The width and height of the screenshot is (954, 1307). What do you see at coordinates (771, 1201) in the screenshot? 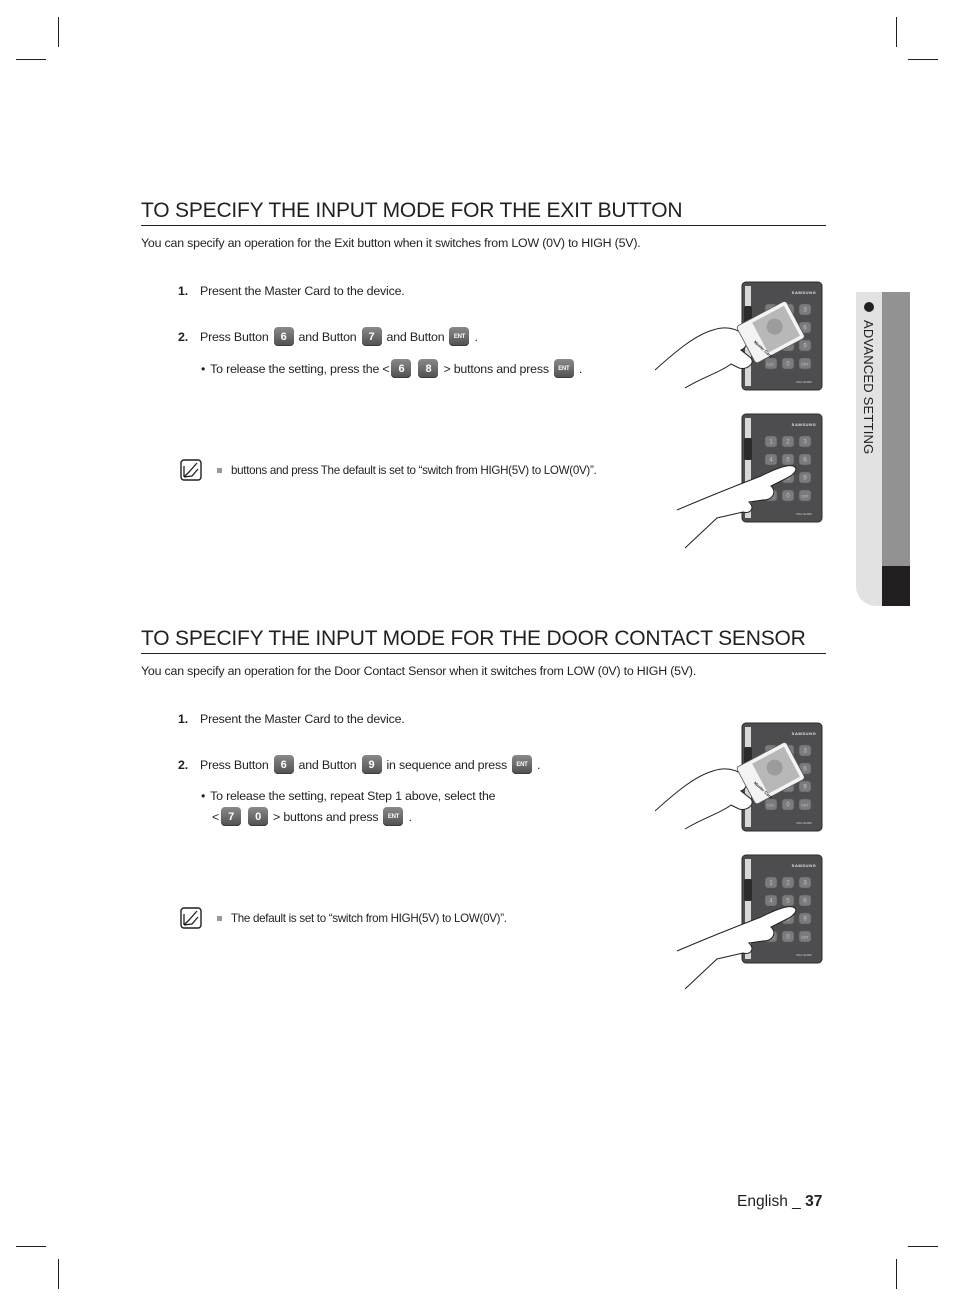
I see `footer-language: English _` at bounding box center [771, 1201].